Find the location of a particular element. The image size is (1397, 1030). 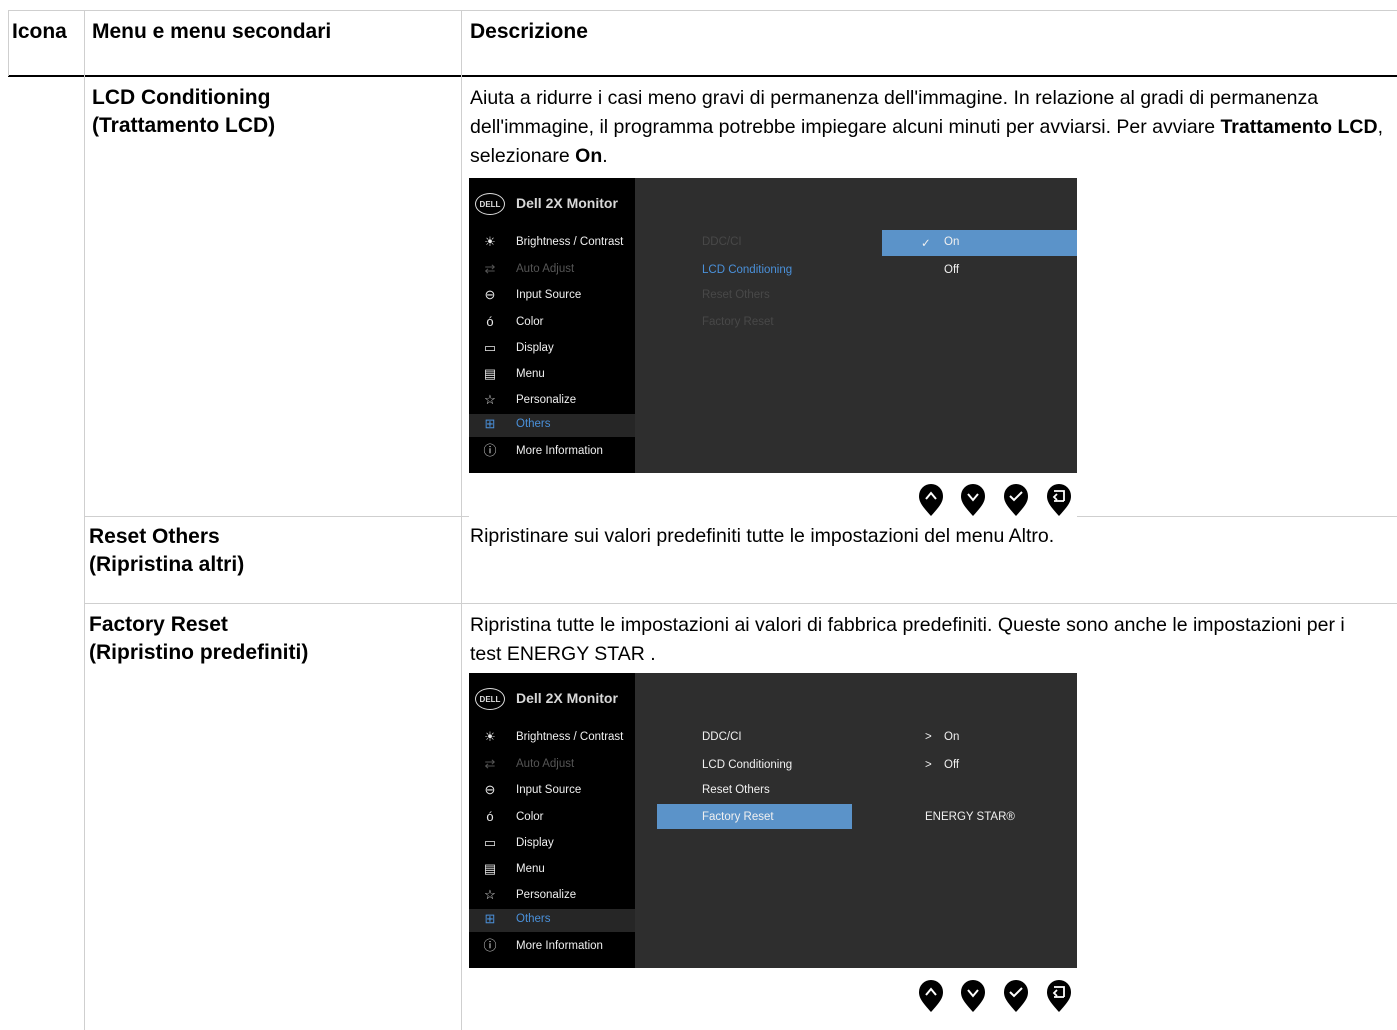

row-lcd-conditioning-title: LCD Conditioning (Trattamento LCD) is located at coordinates (183, 112).